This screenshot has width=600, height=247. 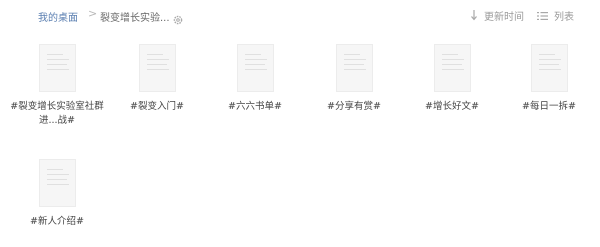 What do you see at coordinates (504, 17) in the screenshot?
I see `sort-label: 更新时间` at bounding box center [504, 17].